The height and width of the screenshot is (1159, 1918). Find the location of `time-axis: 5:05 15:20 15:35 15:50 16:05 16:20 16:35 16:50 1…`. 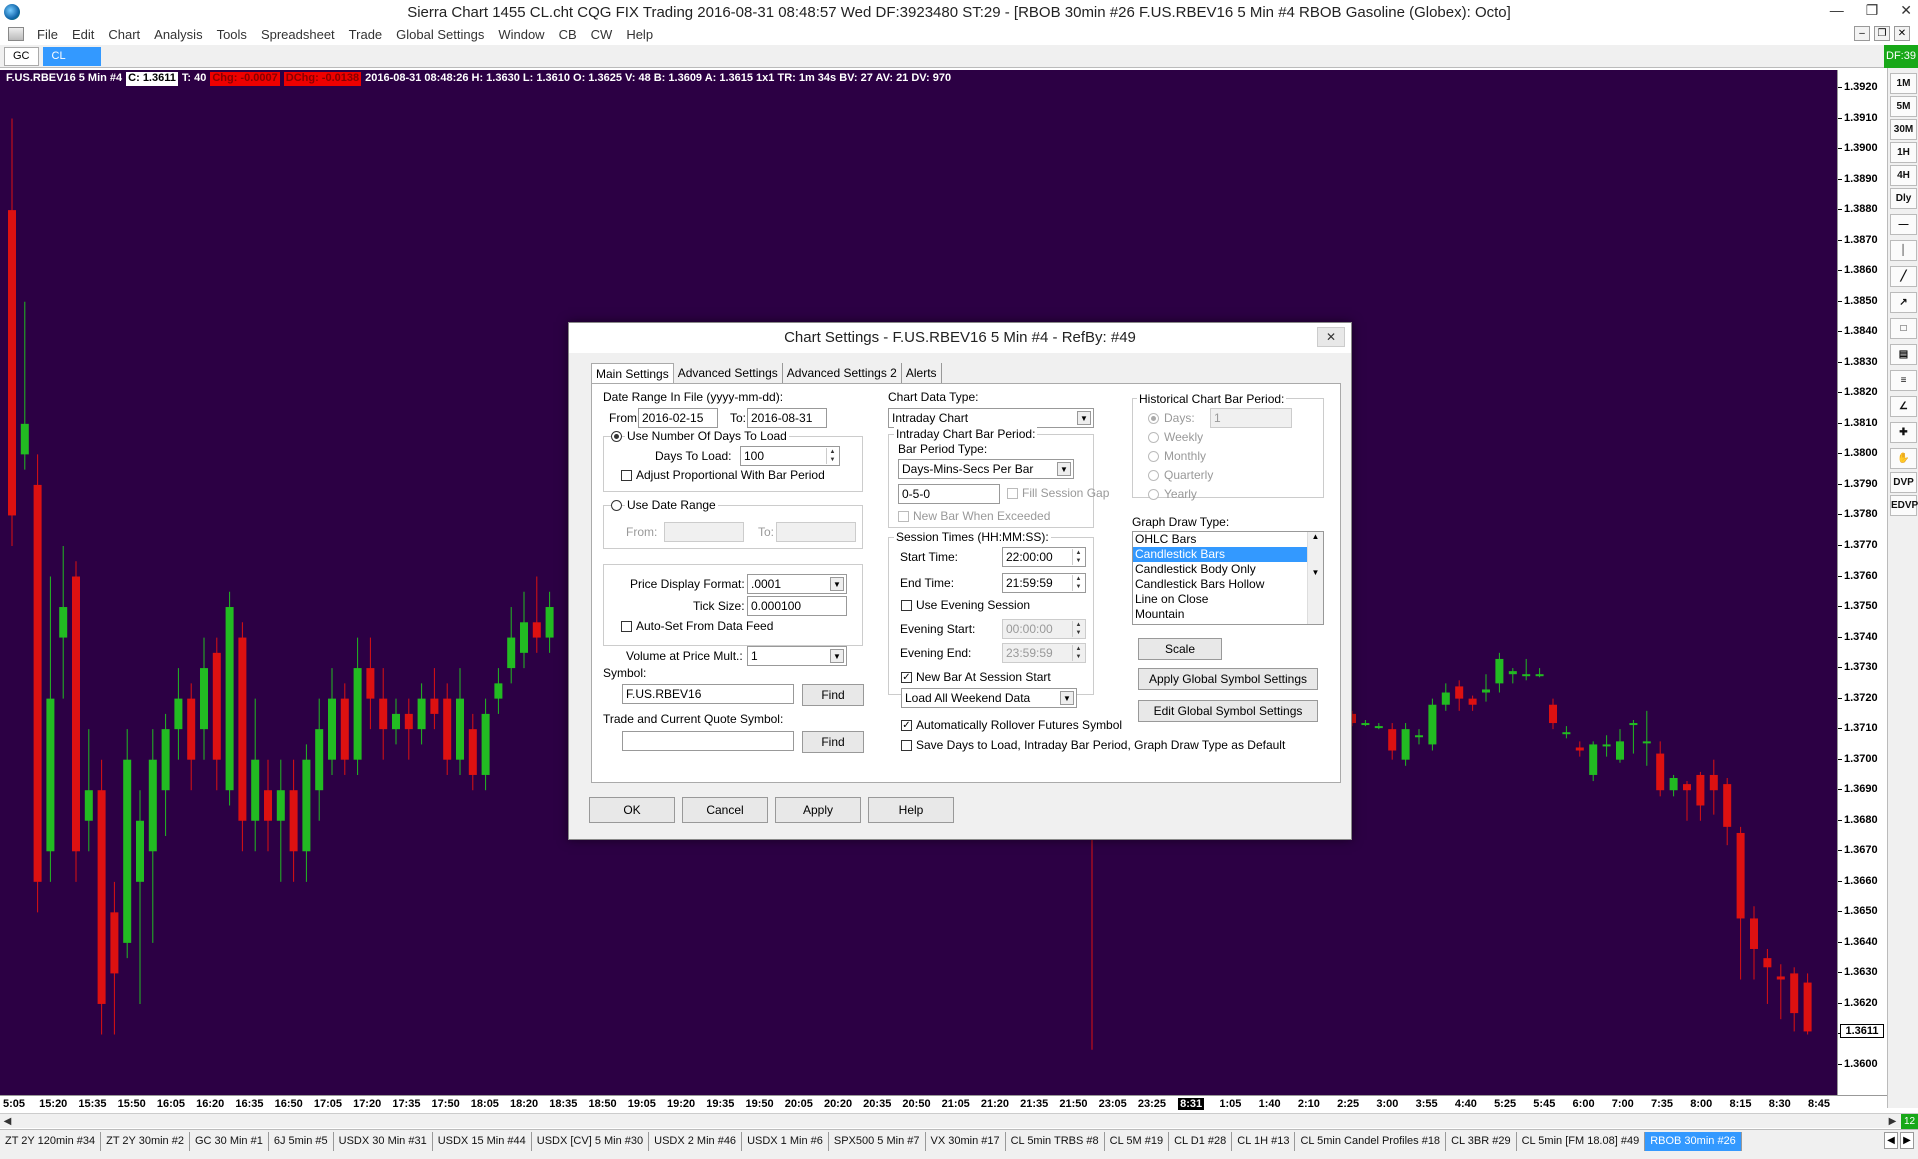

time-axis: 5:05 15:20 15:35 15:50 16:05 16:20 16:35 16:50 1… is located at coordinates (943, 1104).